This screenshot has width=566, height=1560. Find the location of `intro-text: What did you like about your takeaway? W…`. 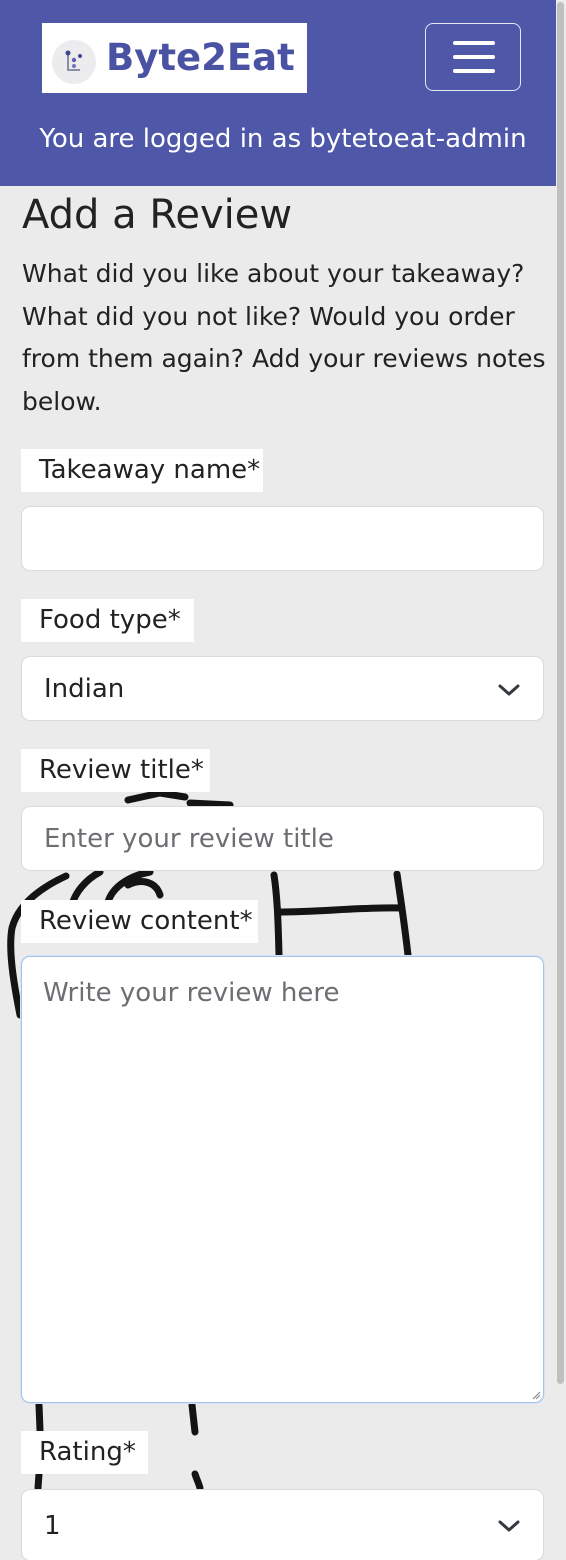

intro-text: What did you like about your takeaway? W… is located at coordinates (284, 337).